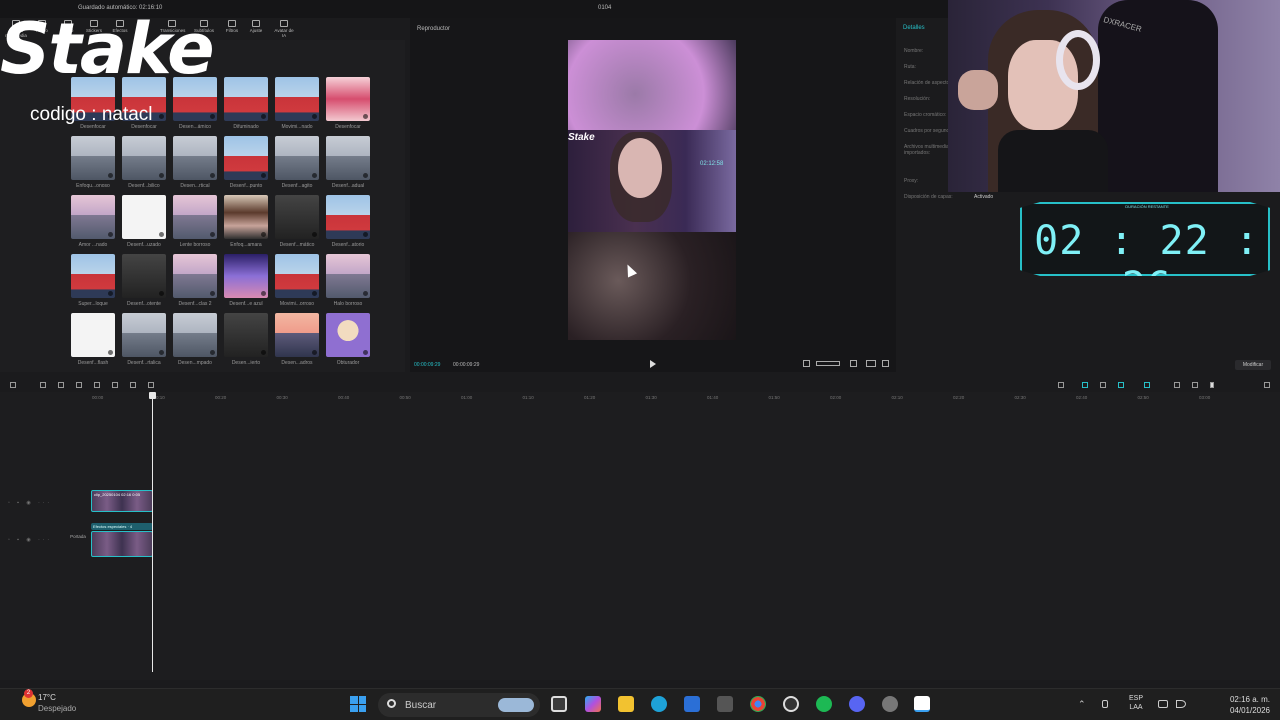 The height and width of the screenshot is (720, 1280). I want to click on weather-temp: 17°C, so click(47, 697).